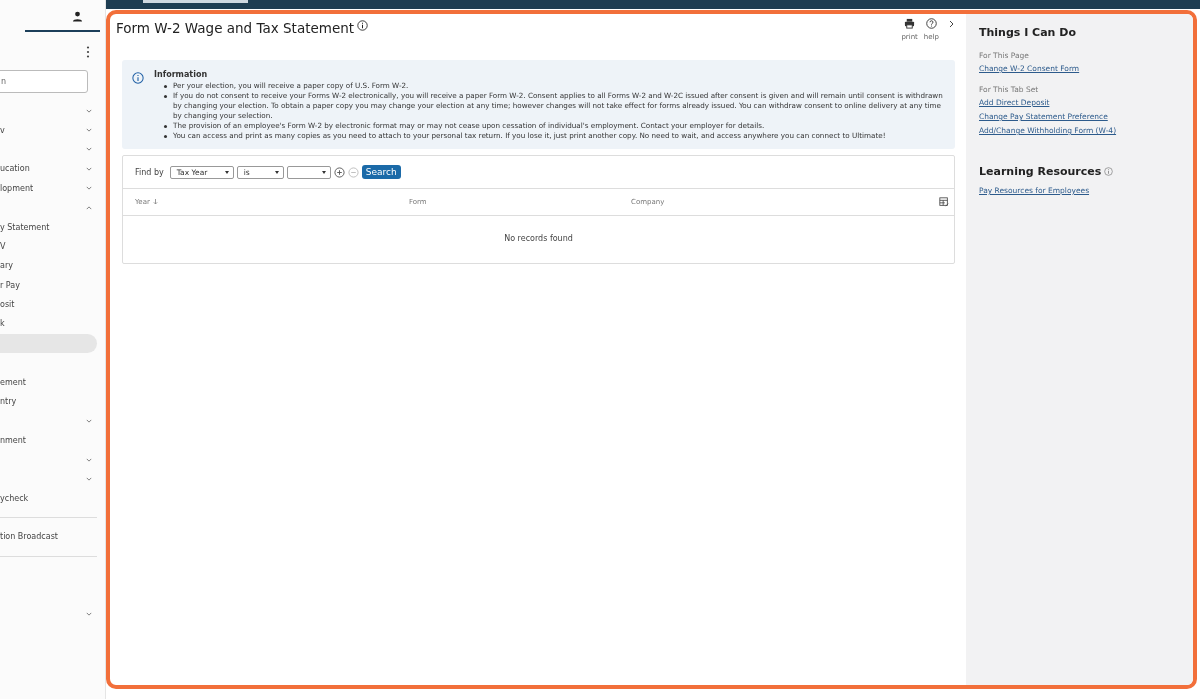 The image size is (1200, 699). Describe the element at coordinates (931, 23) in the screenshot. I see `help-icon` at that location.